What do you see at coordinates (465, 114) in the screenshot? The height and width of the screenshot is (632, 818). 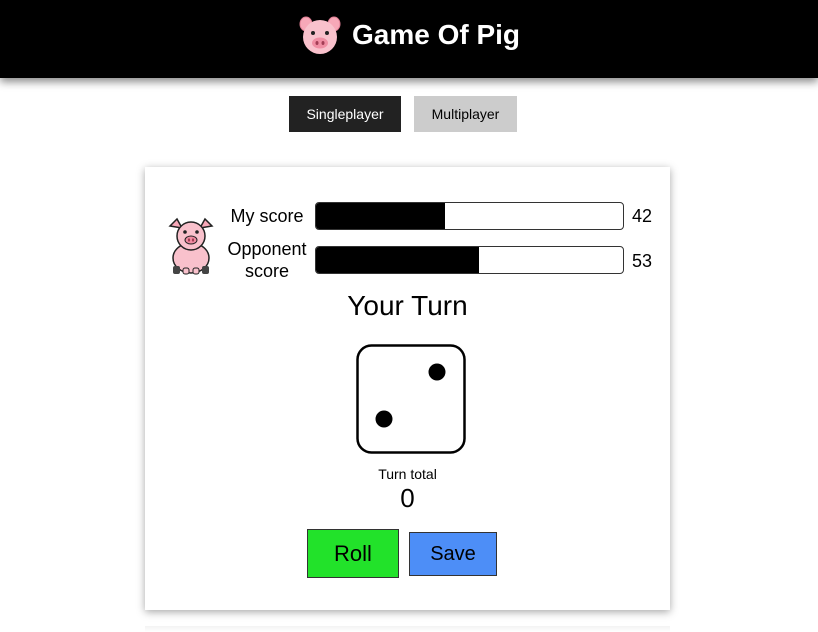 I see `multiplayer-button: Multiplayer` at bounding box center [465, 114].